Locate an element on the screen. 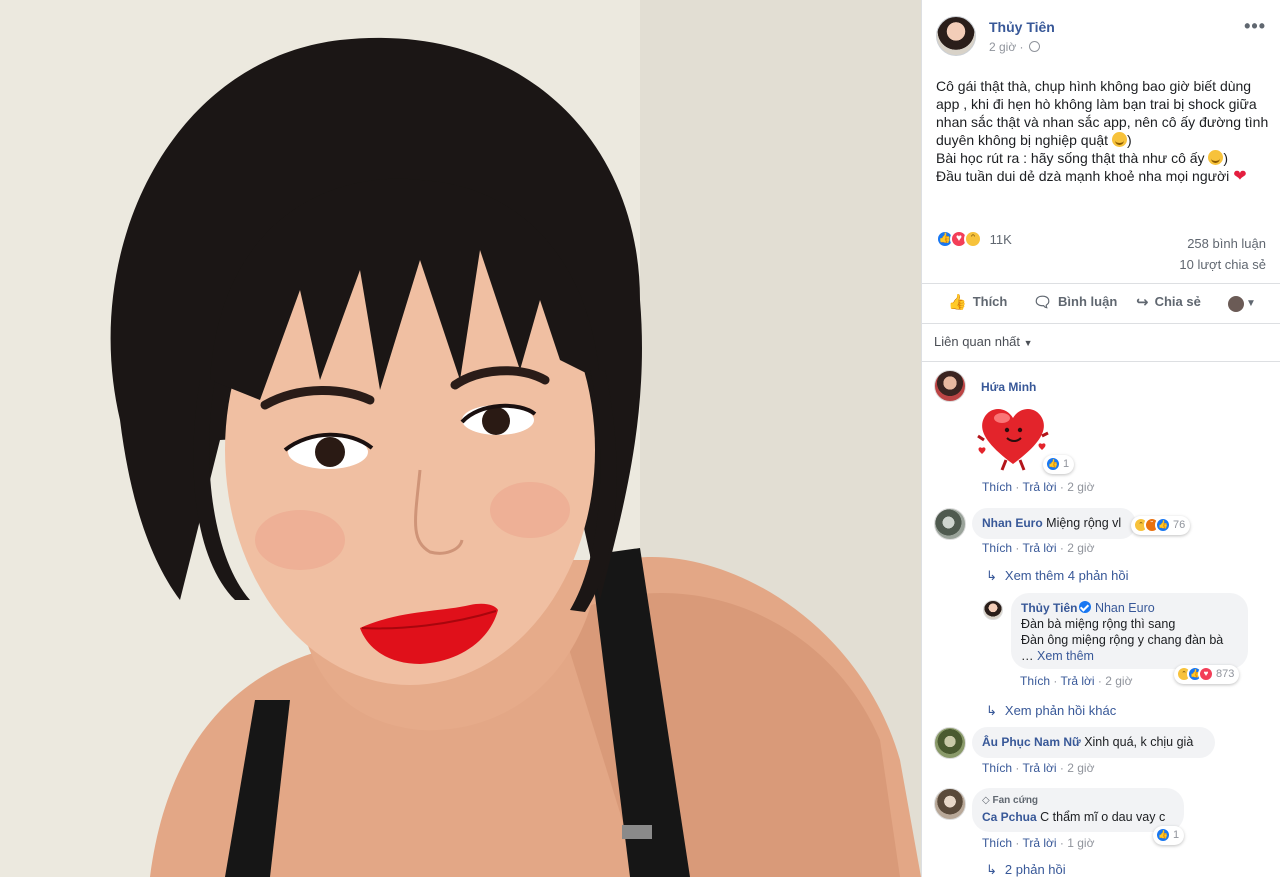 This screenshot has height=877, width=1280. comment-reactions: ᵔ ˘ 👍 76 is located at coordinates (1161, 525).